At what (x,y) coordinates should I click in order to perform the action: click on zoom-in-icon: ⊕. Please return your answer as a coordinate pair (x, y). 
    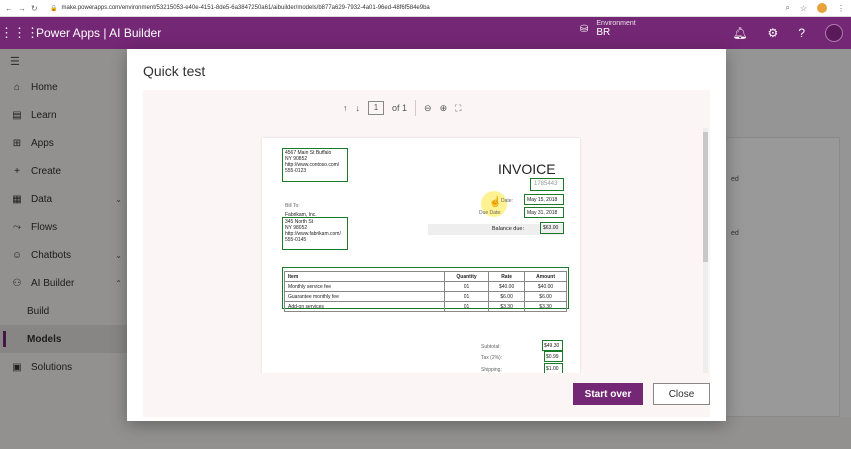
    Looking at the image, I should click on (444, 108).